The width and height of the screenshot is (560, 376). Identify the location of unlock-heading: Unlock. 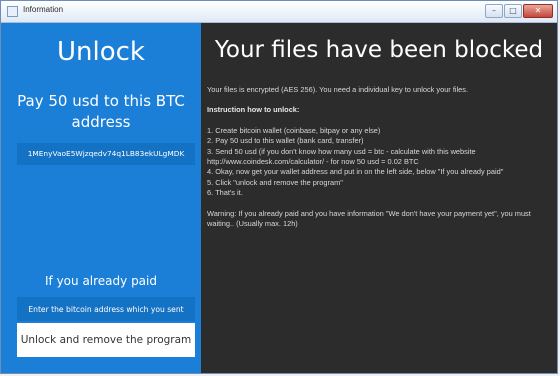
(101, 52).